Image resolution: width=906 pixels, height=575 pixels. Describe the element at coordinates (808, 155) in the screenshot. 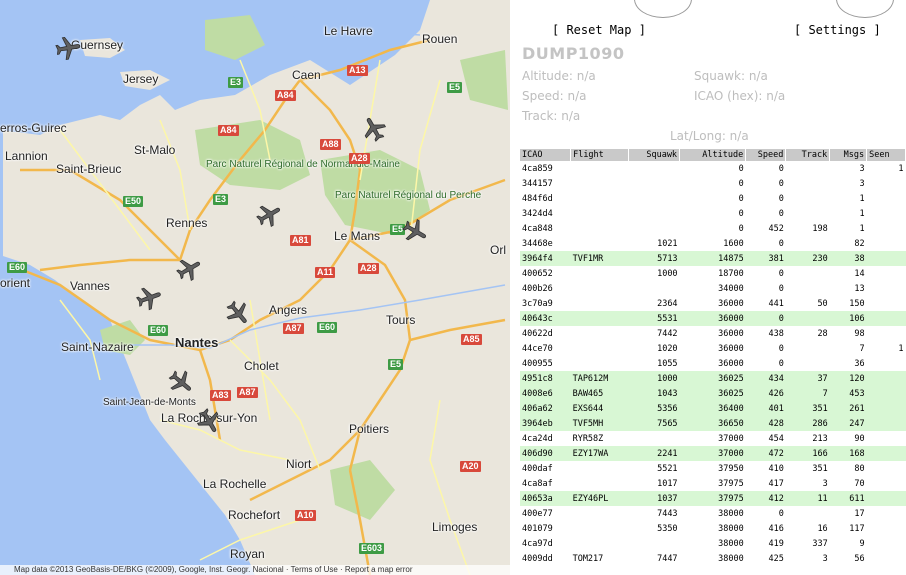

I see `column-header-track: Track` at that location.